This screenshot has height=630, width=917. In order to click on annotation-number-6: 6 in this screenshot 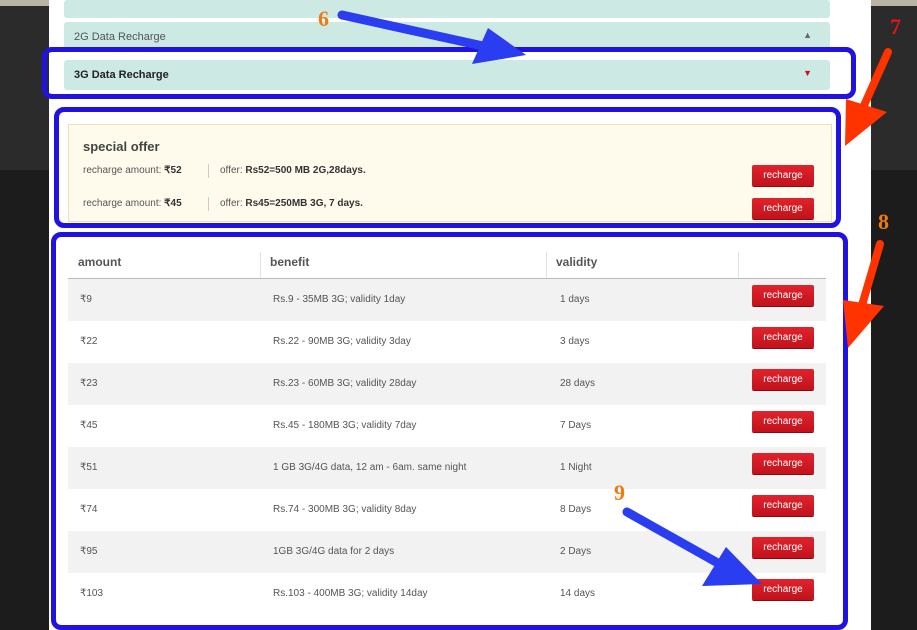, I will do `click(323, 18)`.